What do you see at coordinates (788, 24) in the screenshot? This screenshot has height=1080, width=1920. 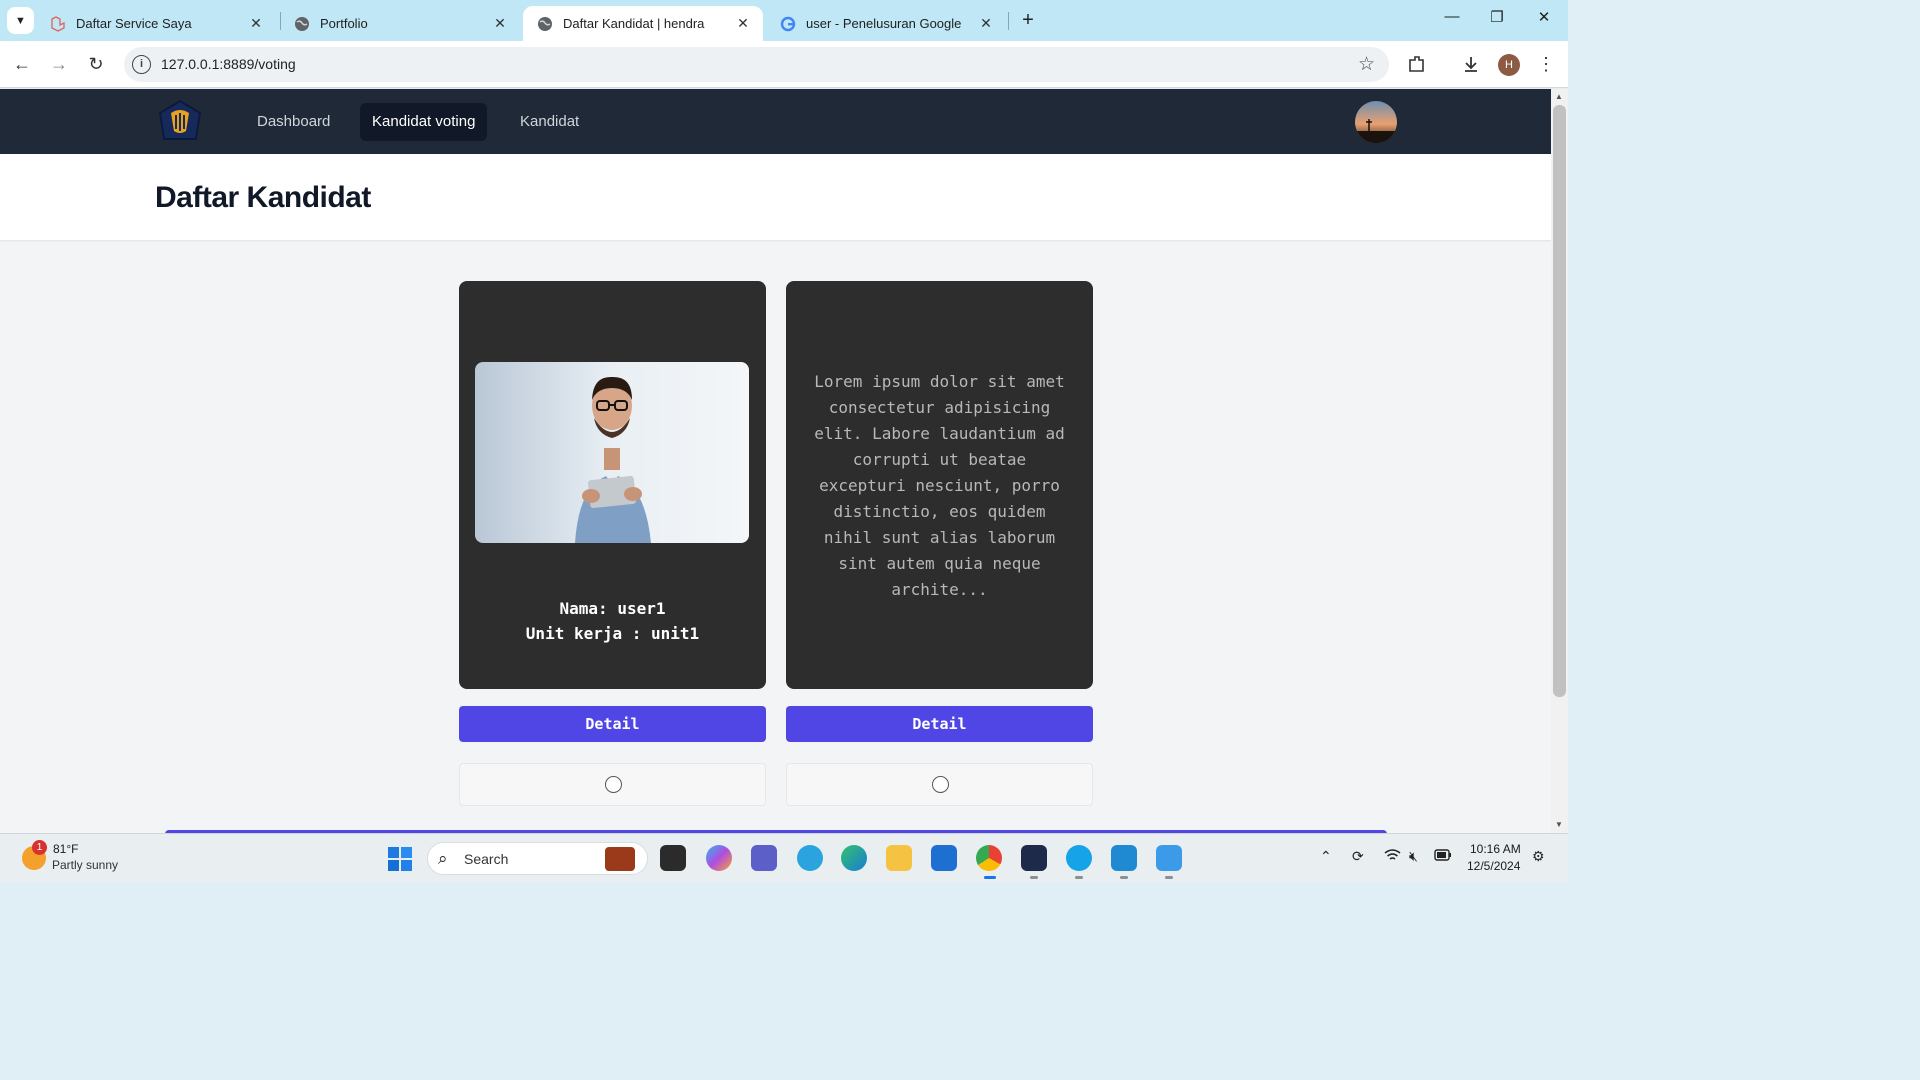 I see `google-icon` at bounding box center [788, 24].